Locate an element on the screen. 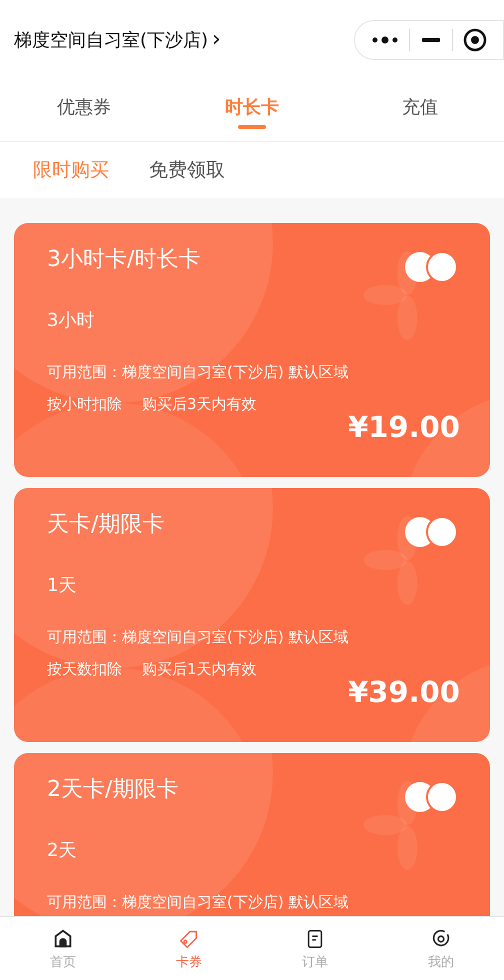  store-title: 梯度空间自习室(下沙店) is located at coordinates (111, 40).